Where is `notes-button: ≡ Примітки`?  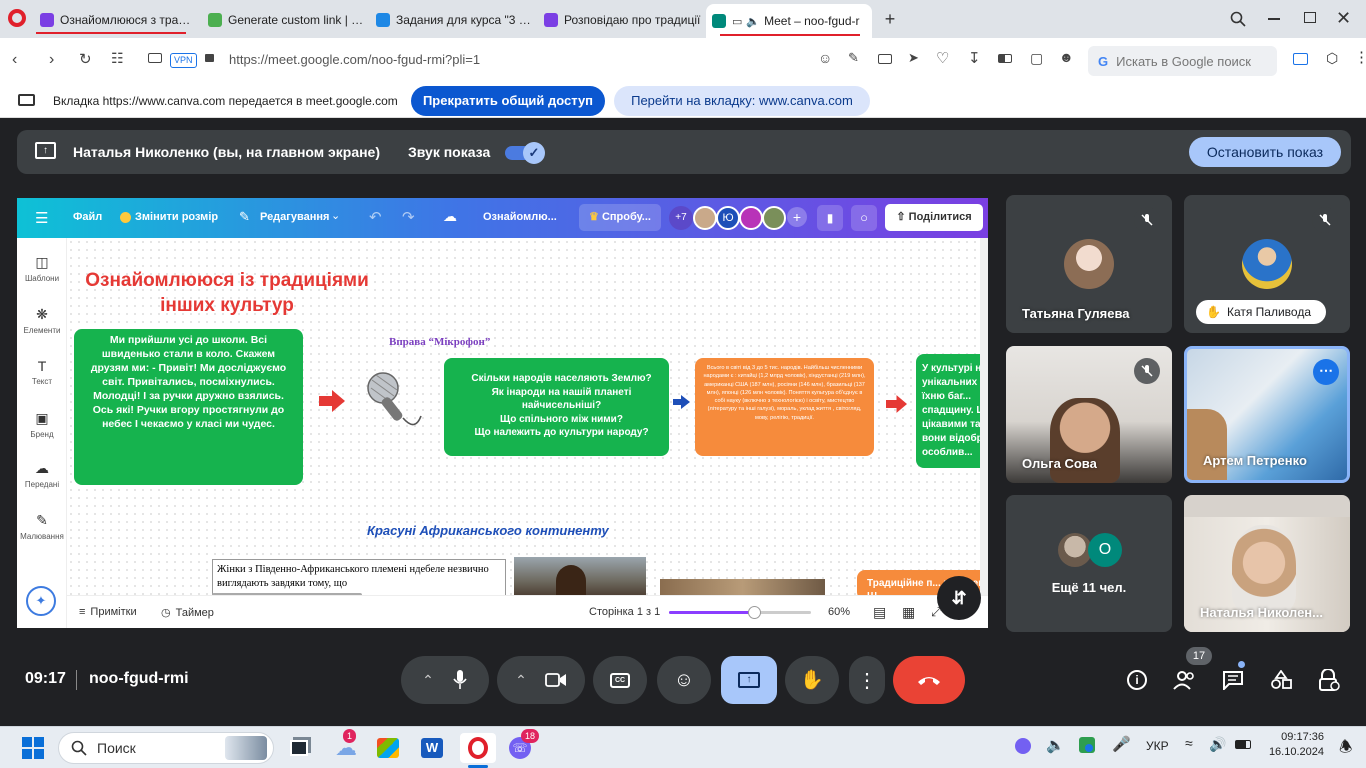
notes-button: ≡ Примітки is located at coordinates (108, 612).